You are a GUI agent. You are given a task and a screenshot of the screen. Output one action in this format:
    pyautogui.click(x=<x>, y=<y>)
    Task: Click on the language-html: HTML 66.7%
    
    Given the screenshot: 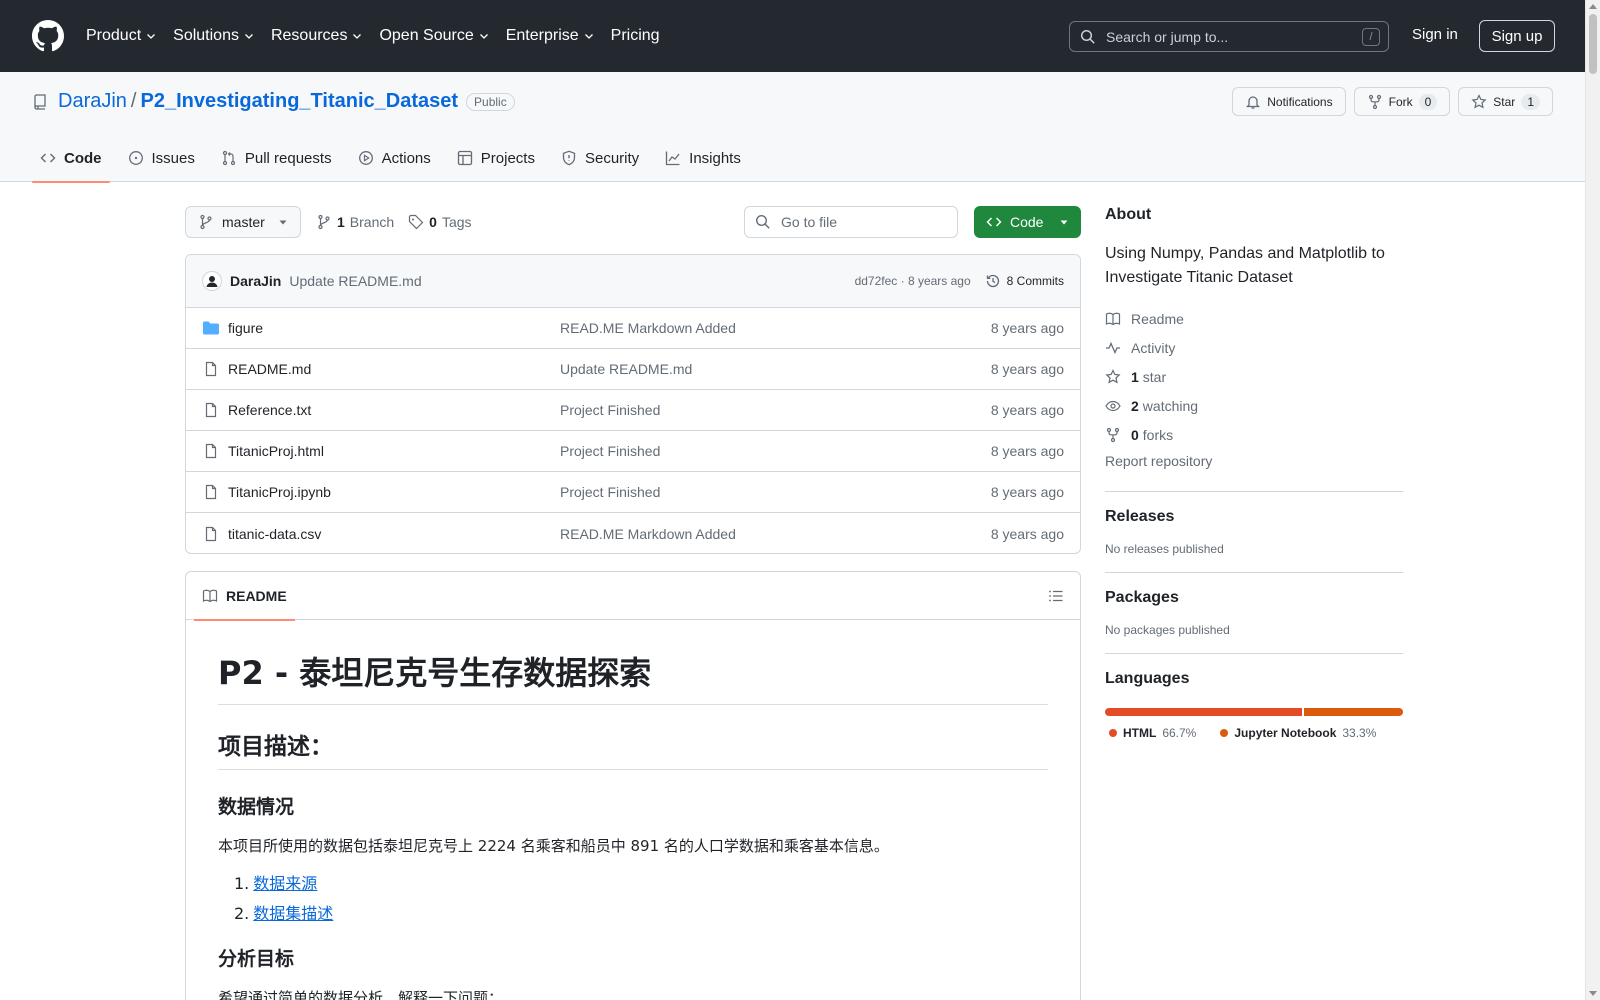 What is the action you would take?
    pyautogui.click(x=1152, y=733)
    